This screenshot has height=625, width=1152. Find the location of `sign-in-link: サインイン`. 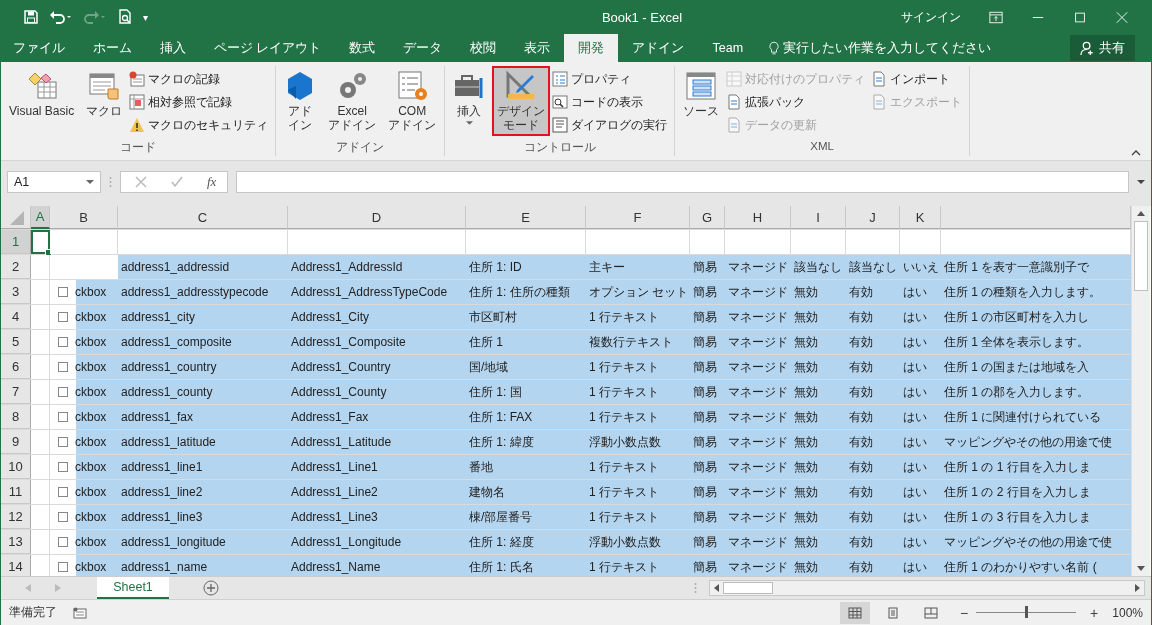

sign-in-link: サインイン is located at coordinates (931, 17).